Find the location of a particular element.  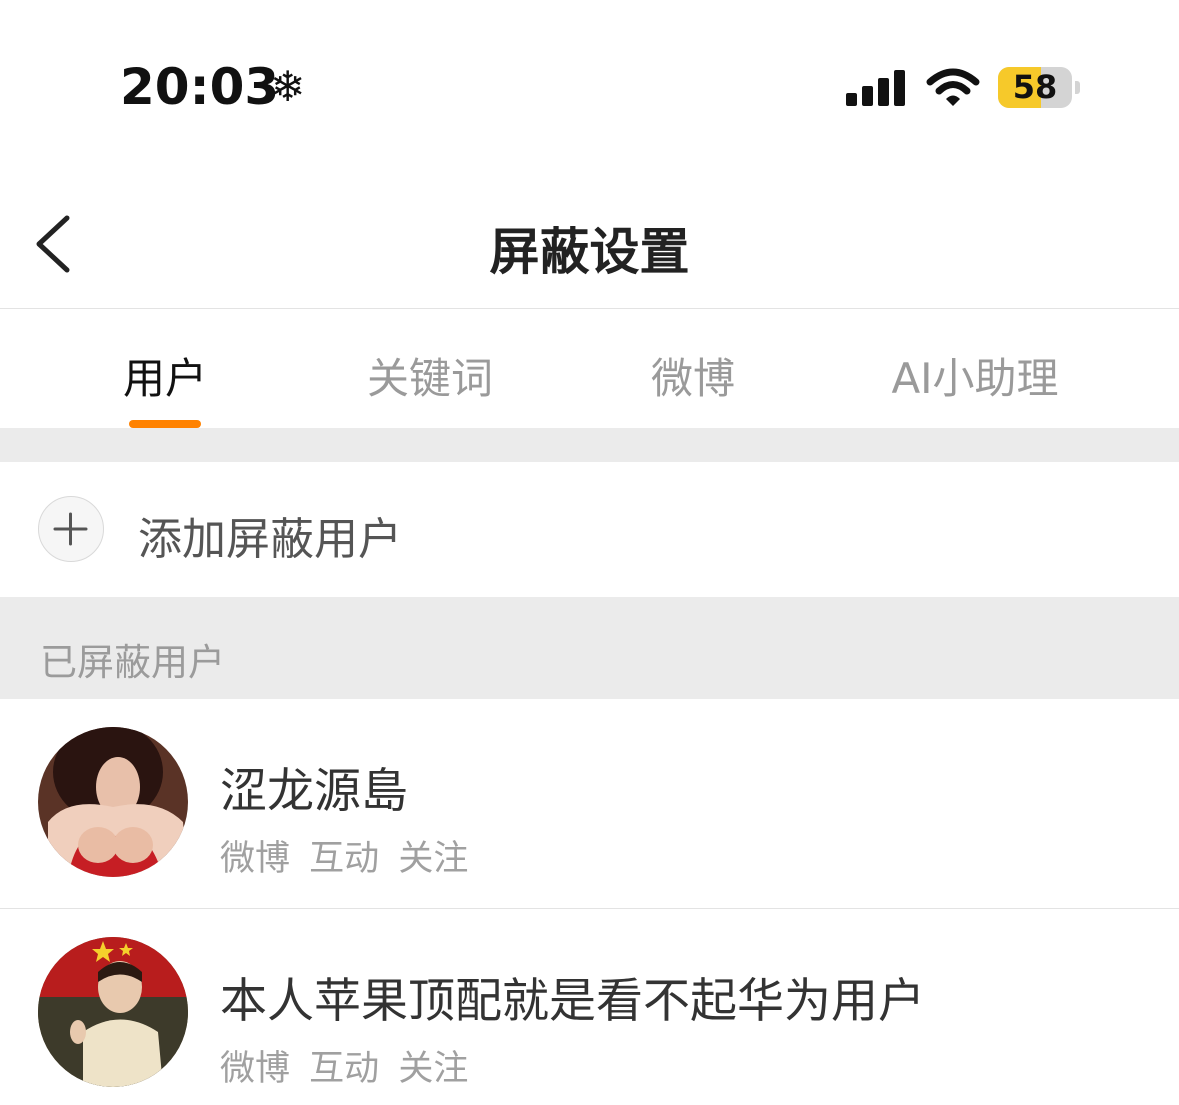

blocked-user-name: 本人苹果顶配就是看不起华为用户 is located at coordinates (572, 1001).